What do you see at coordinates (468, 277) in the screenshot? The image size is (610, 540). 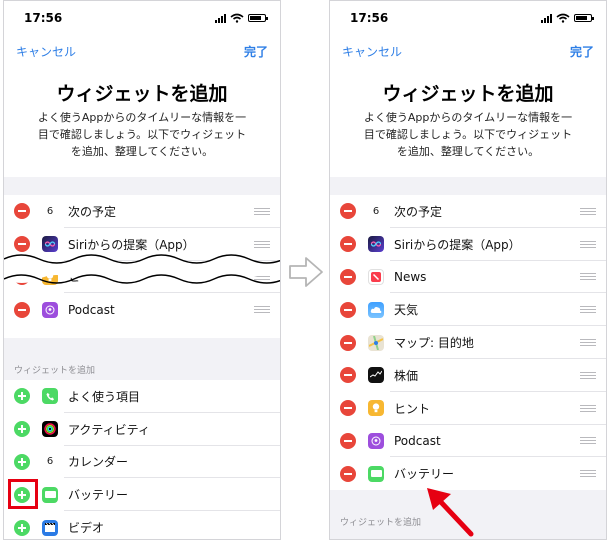 I see `widget-row: News` at bounding box center [468, 277].